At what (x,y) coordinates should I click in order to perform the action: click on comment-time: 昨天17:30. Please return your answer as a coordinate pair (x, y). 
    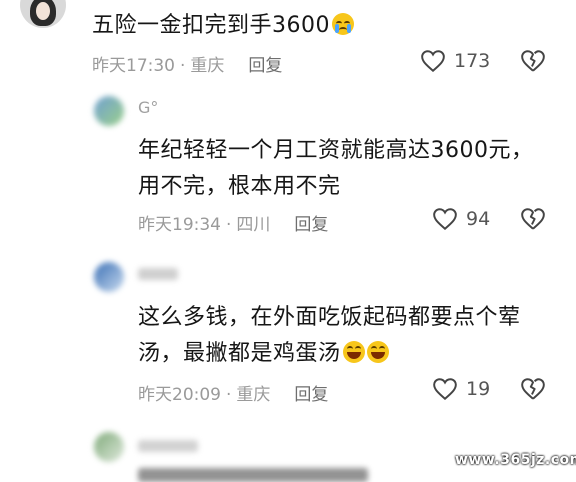
    Looking at the image, I should click on (133, 66).